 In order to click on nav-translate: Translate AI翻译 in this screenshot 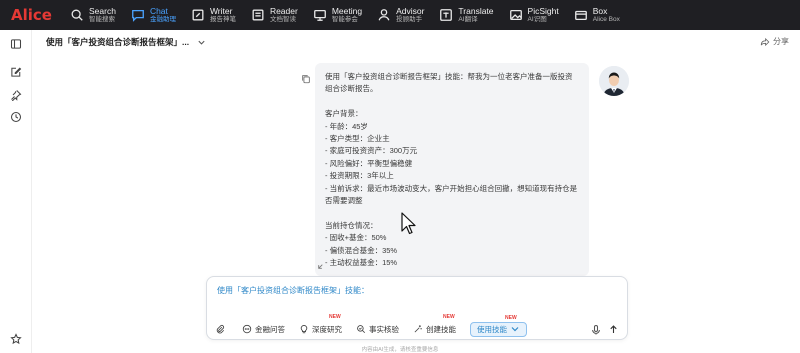, I will do `click(466, 15)`.